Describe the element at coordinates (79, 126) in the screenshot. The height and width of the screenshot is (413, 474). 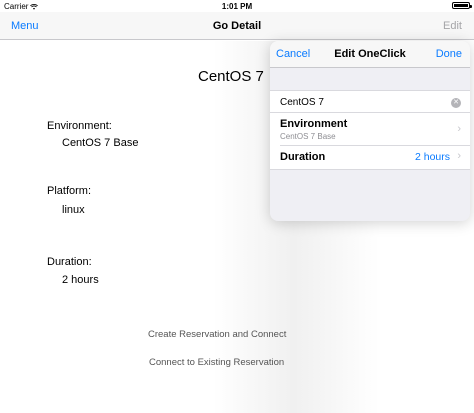
I see `environment-label: Environment:` at that location.